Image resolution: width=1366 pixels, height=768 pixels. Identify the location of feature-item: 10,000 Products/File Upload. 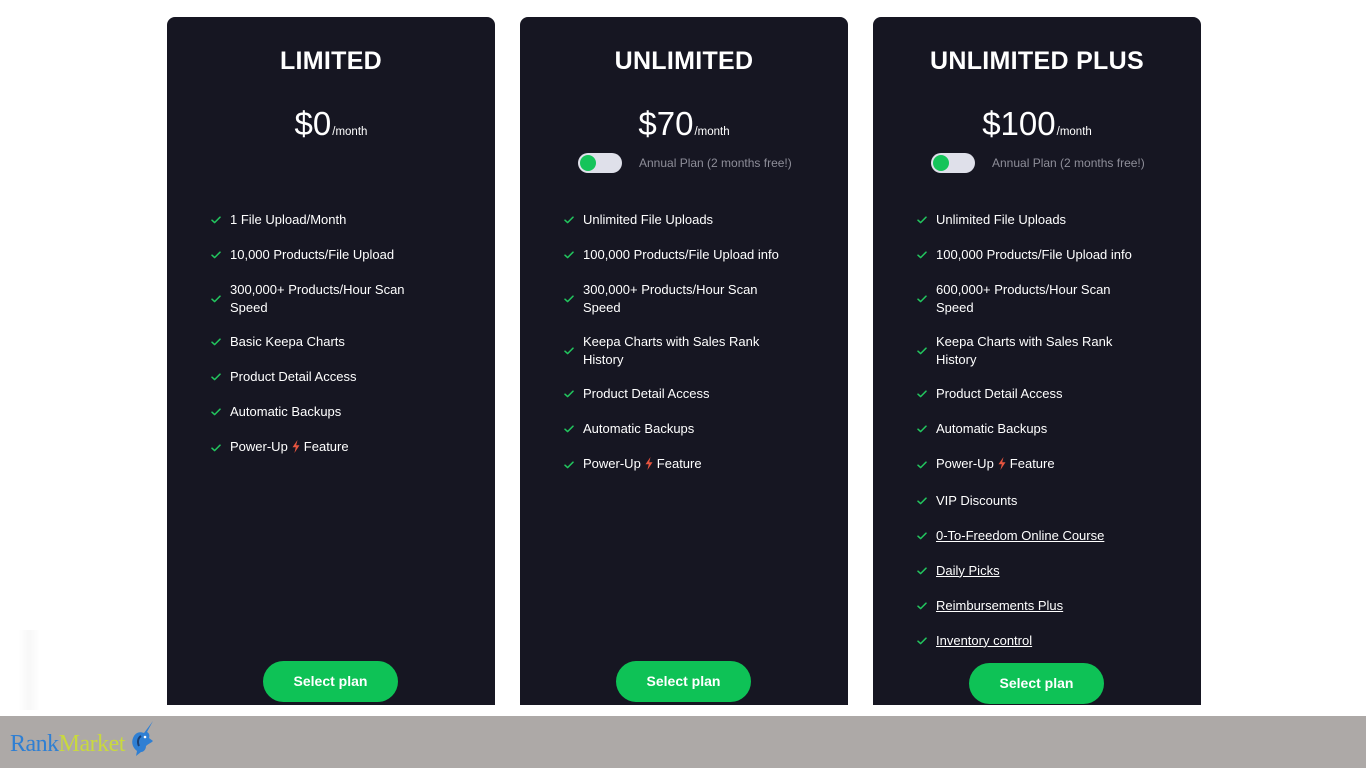
(343, 255).